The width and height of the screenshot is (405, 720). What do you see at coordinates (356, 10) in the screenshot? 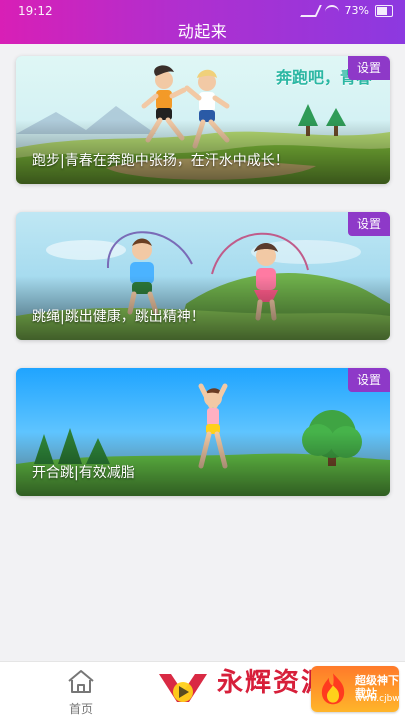
I see `battery-percentage: 73%` at bounding box center [356, 10].